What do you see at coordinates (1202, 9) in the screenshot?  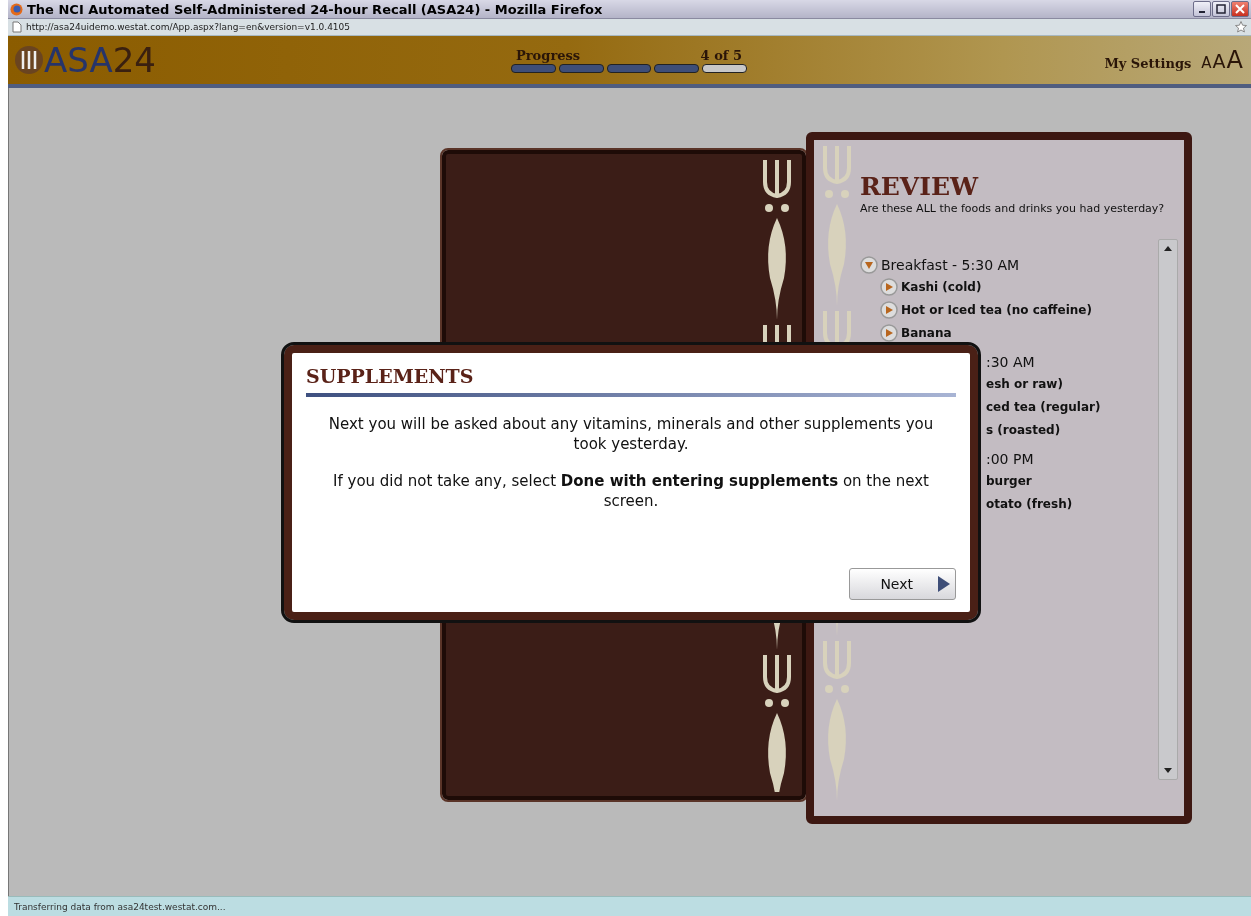 I see `minimize-button` at bounding box center [1202, 9].